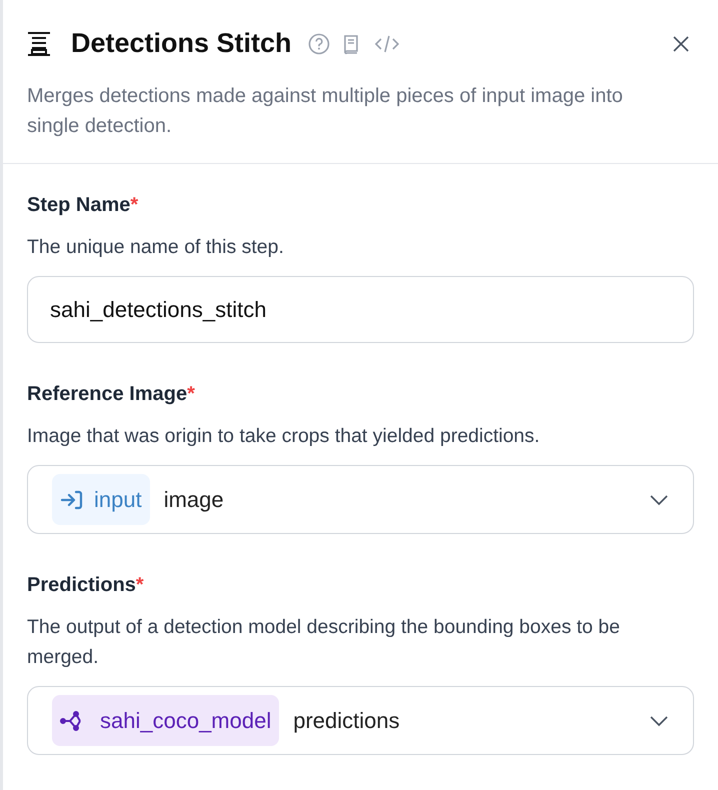  I want to click on field-help-text: The unique name of this step., so click(156, 247).